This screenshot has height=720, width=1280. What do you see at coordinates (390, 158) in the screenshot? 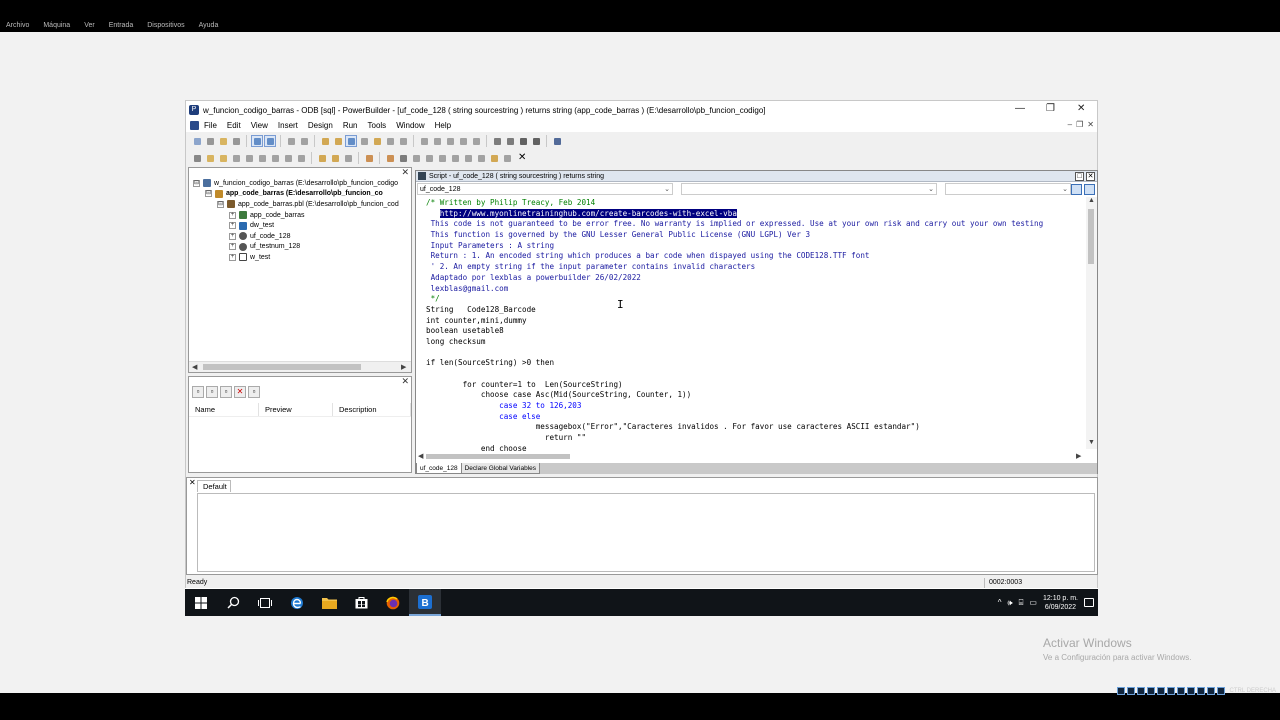
I see `paste-statement-icon` at bounding box center [390, 158].